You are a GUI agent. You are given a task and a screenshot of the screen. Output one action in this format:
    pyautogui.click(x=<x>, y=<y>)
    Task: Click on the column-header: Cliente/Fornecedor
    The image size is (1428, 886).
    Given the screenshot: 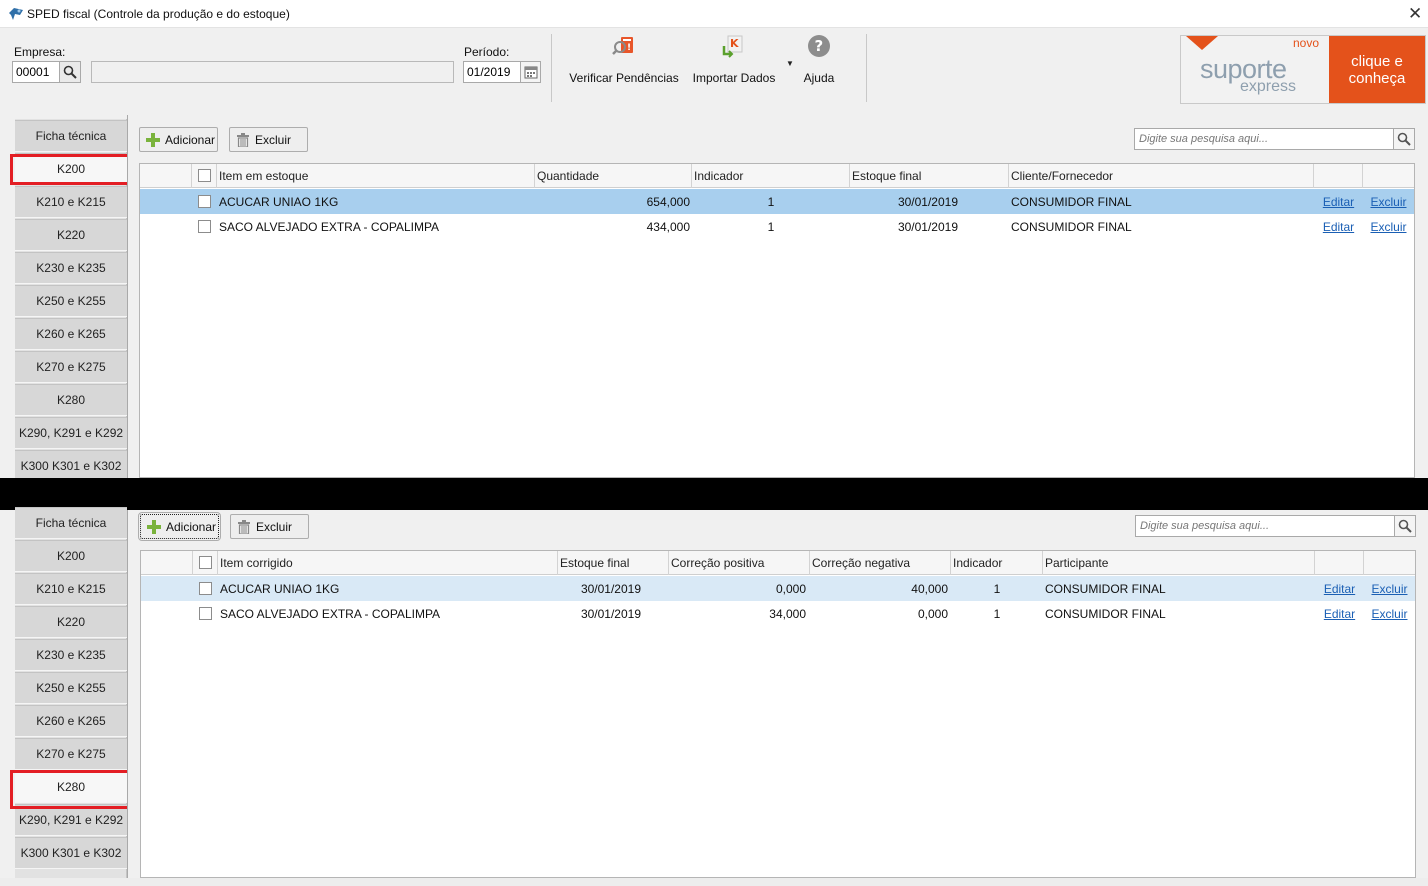 What is the action you would take?
    pyautogui.click(x=1161, y=176)
    